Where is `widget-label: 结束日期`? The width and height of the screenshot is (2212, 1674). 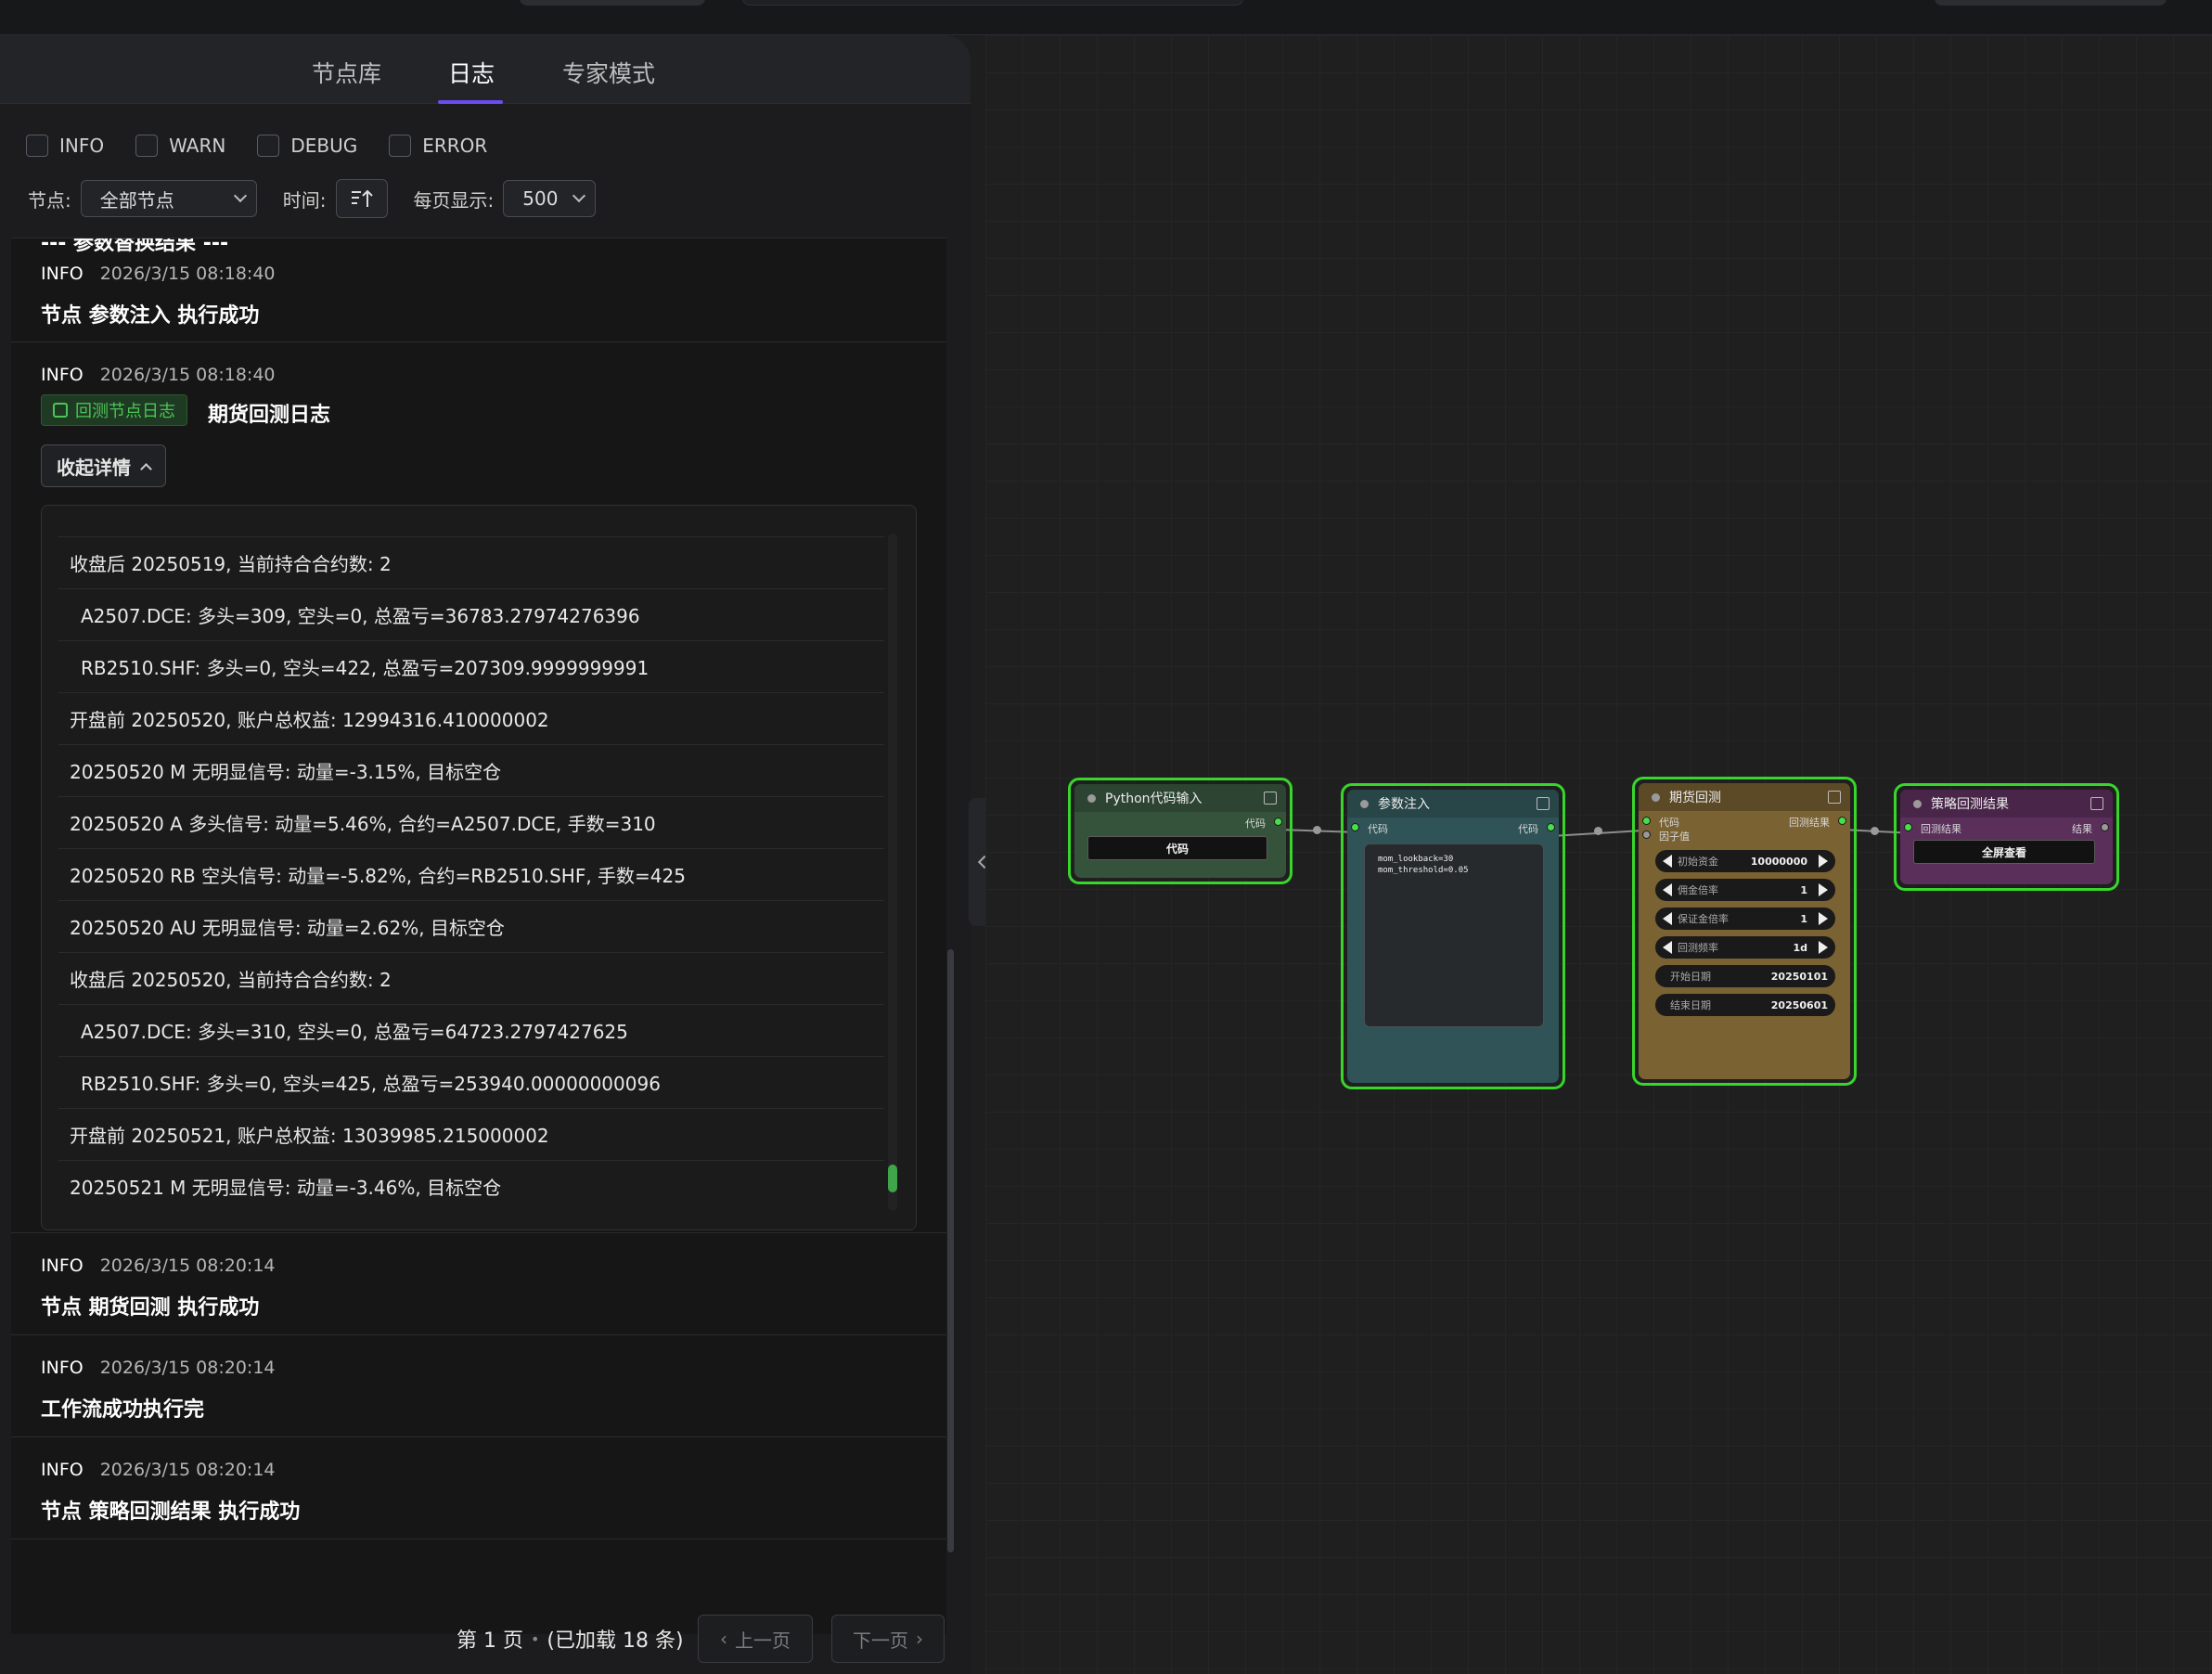
widget-label: 结束日期 is located at coordinates (1691, 1005).